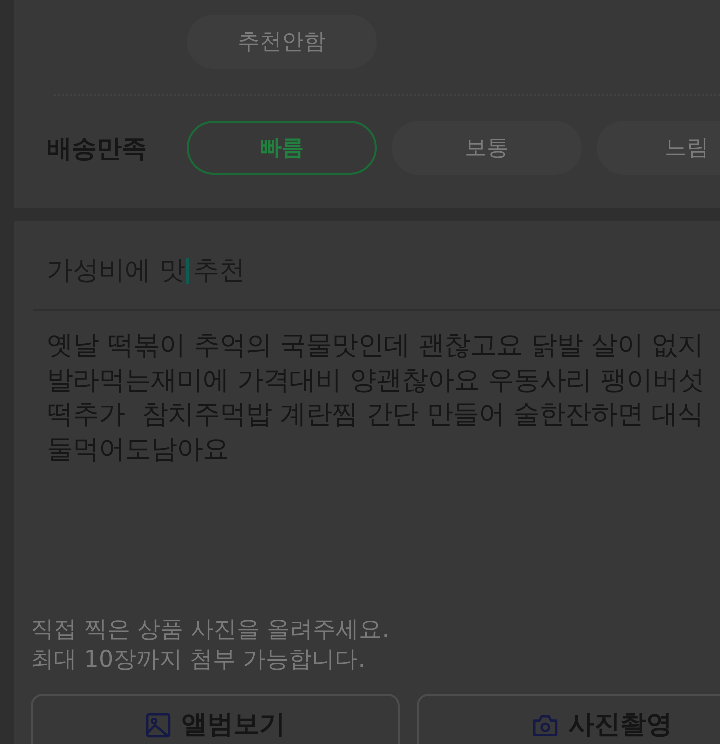  What do you see at coordinates (282, 42) in the screenshot?
I see `option-pill: 추천안함` at bounding box center [282, 42].